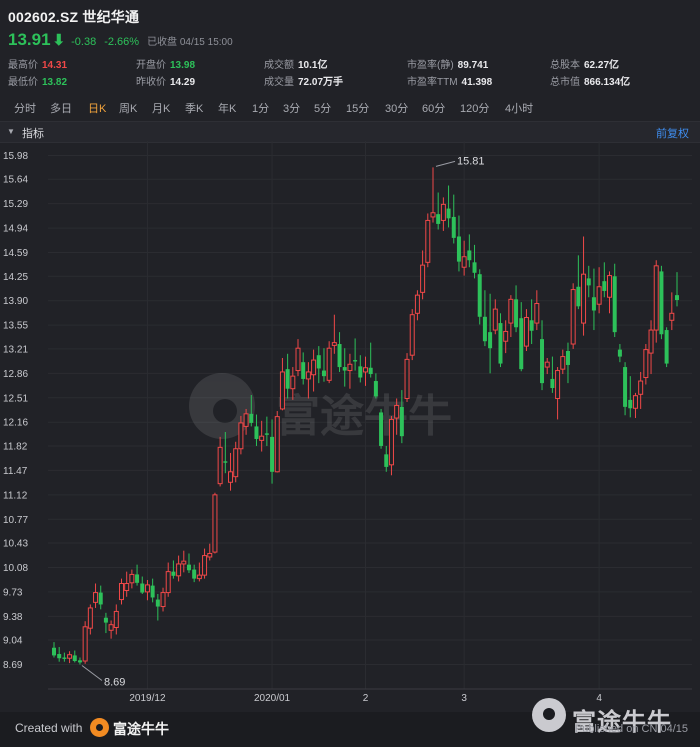 The width and height of the screenshot is (700, 747). What do you see at coordinates (396, 108) in the screenshot?
I see `tab-period: 30分` at bounding box center [396, 108].